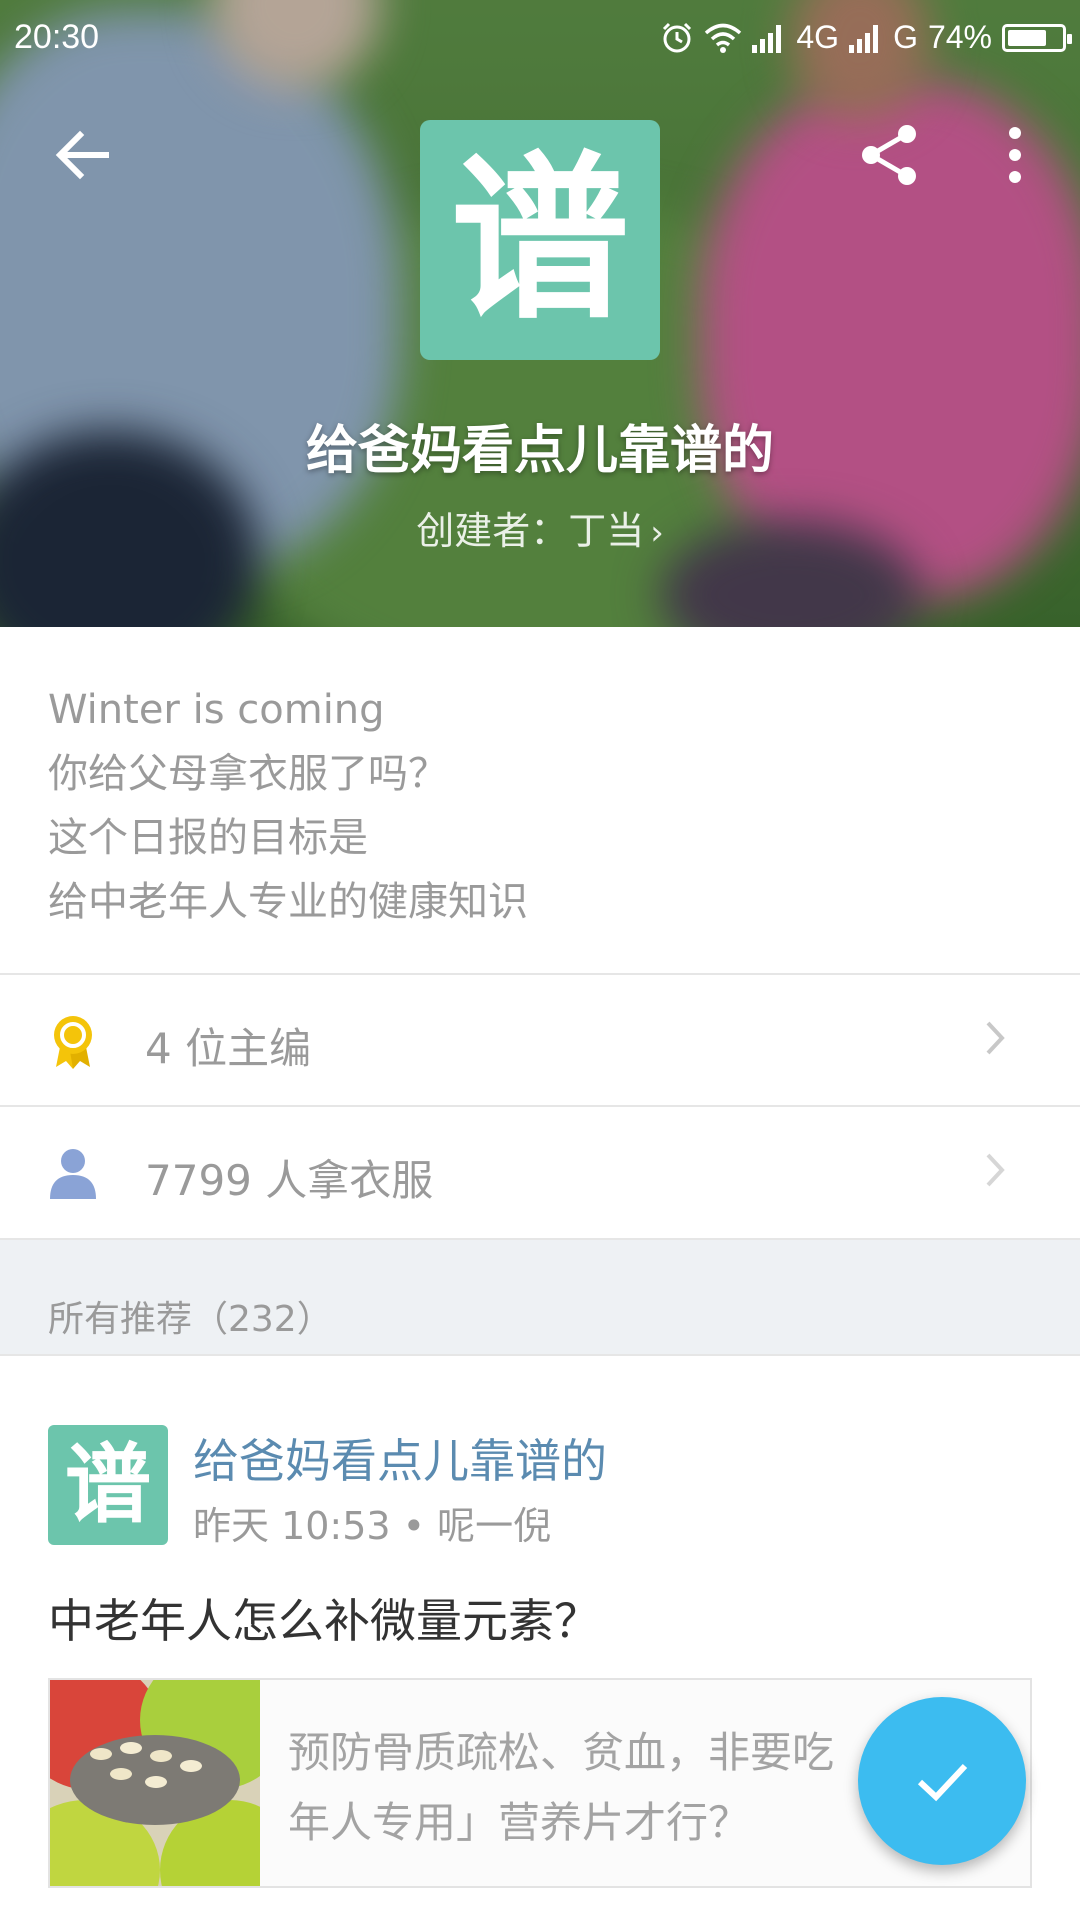 The image size is (1080, 1920). Describe the element at coordinates (190, 1319) in the screenshot. I see `section-title: 所有推荐（232）` at that location.